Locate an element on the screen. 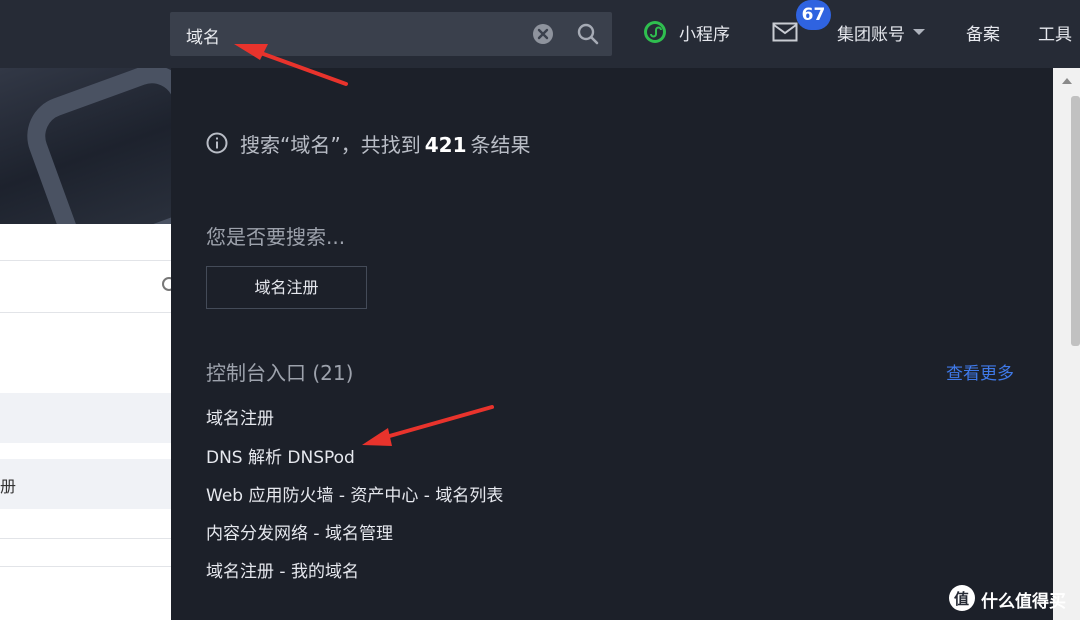  tools-link: 工具 is located at coordinates (1055, 32).